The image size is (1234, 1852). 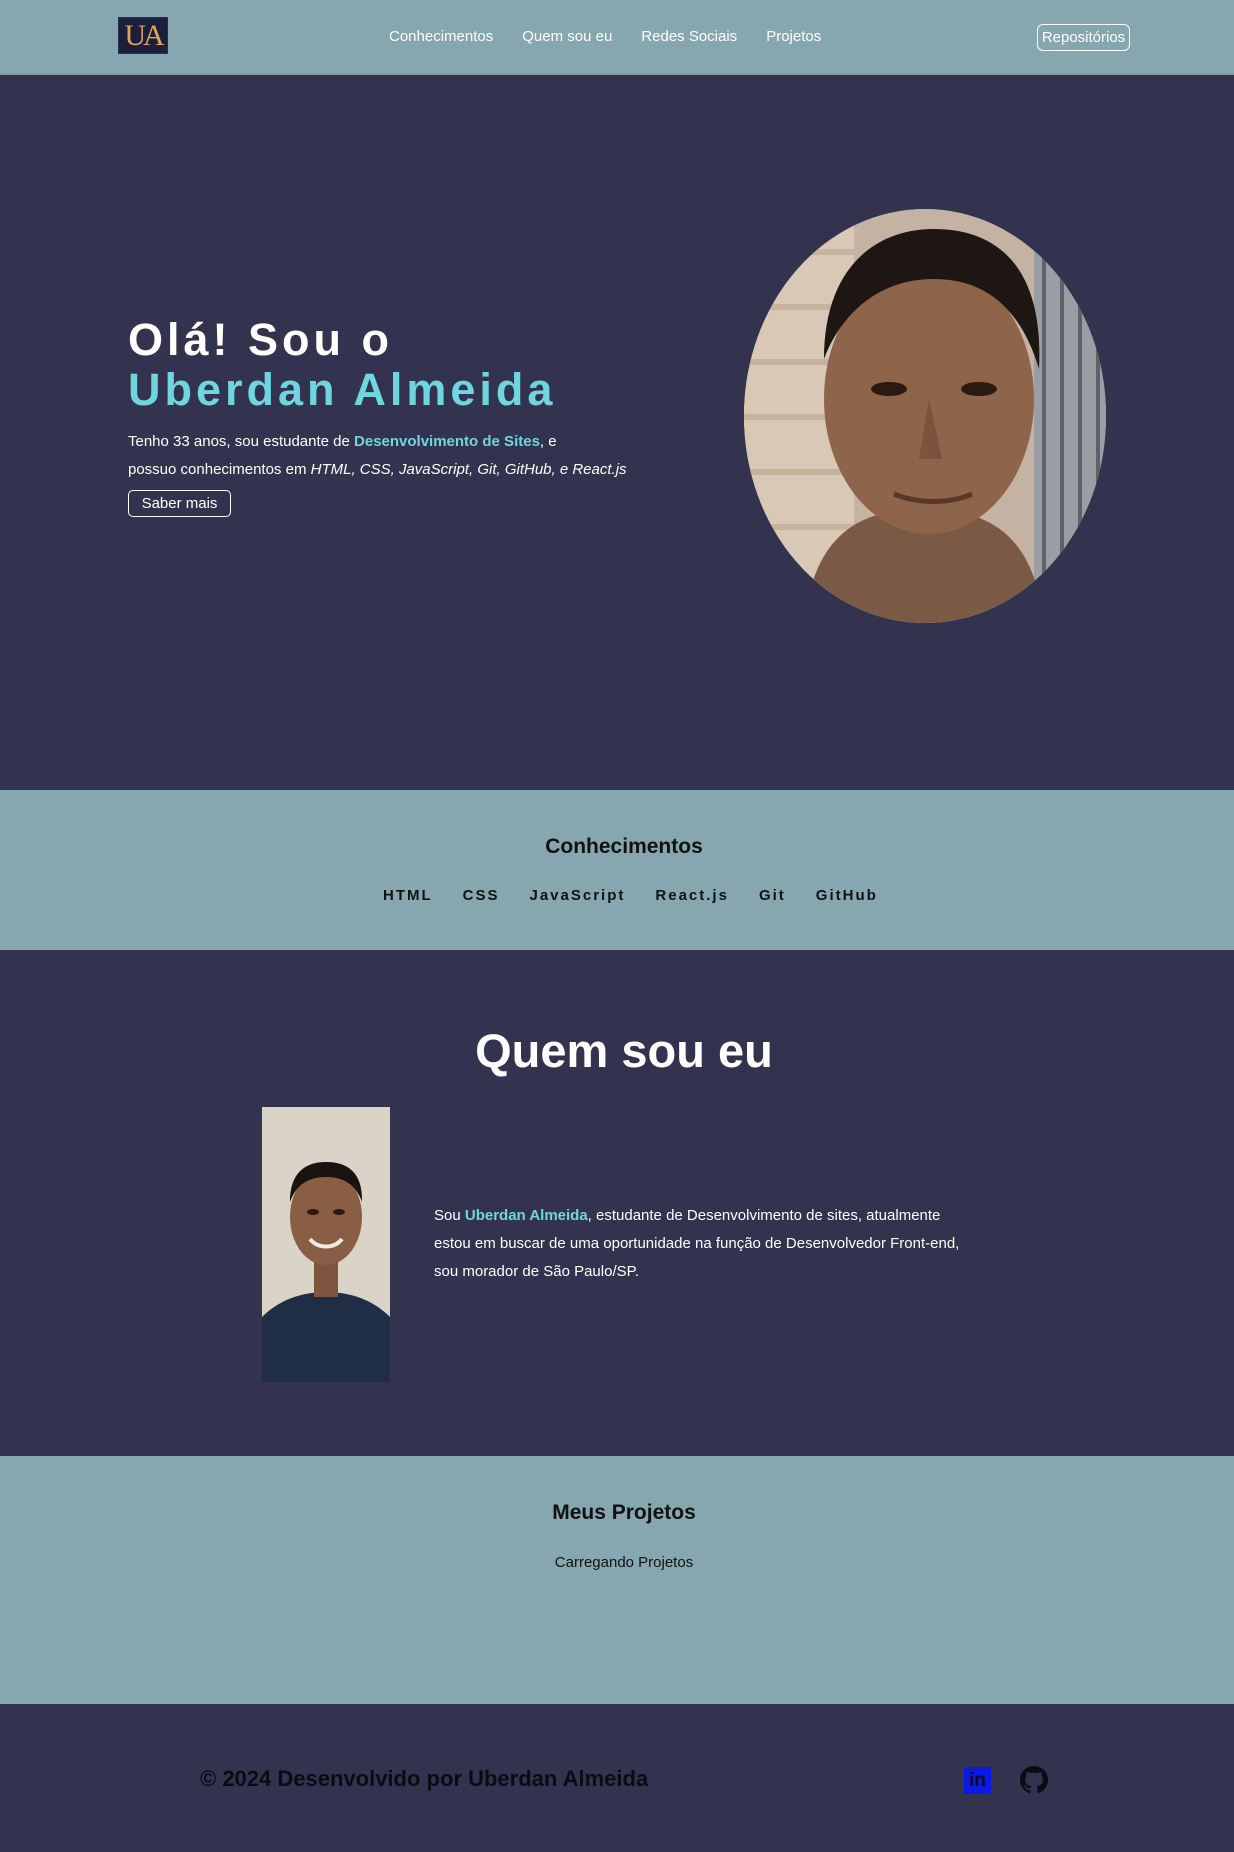 What do you see at coordinates (645, 895) in the screenshot?
I see `skills-list: HTML CSS JavaScript React.js Git GitHub` at bounding box center [645, 895].